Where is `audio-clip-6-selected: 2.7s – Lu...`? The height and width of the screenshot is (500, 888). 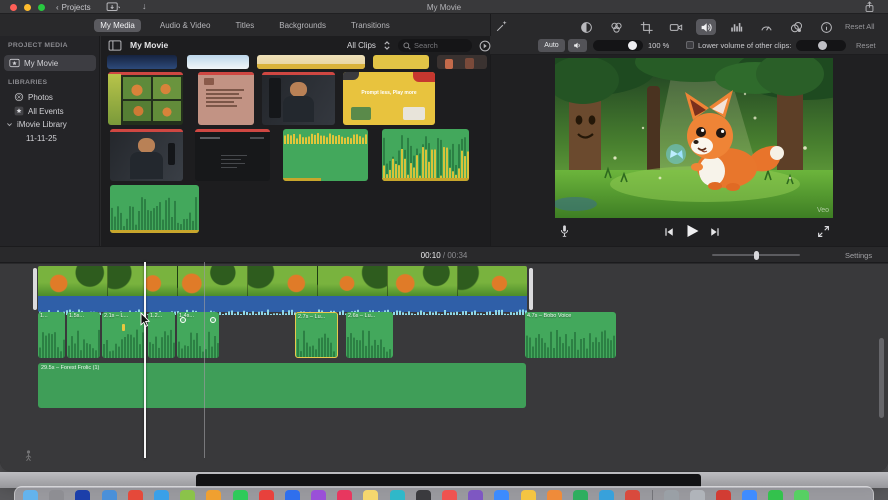
audio-clip-6-selected: 2.7s – Lu... is located at coordinates (316, 335).